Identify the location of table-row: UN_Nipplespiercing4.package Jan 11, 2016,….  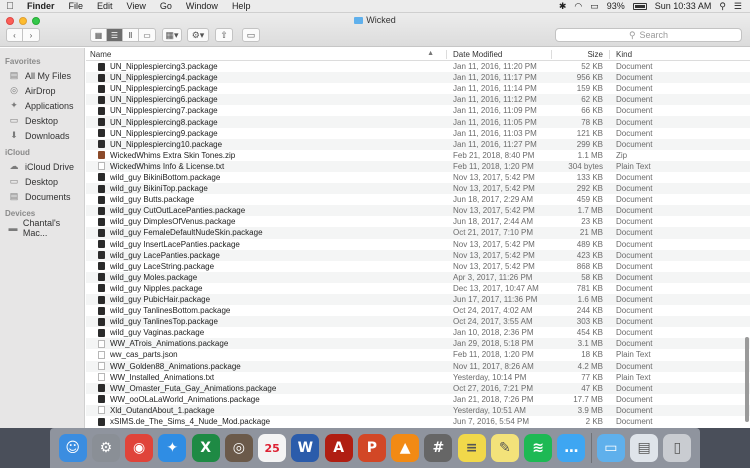
(418, 78).